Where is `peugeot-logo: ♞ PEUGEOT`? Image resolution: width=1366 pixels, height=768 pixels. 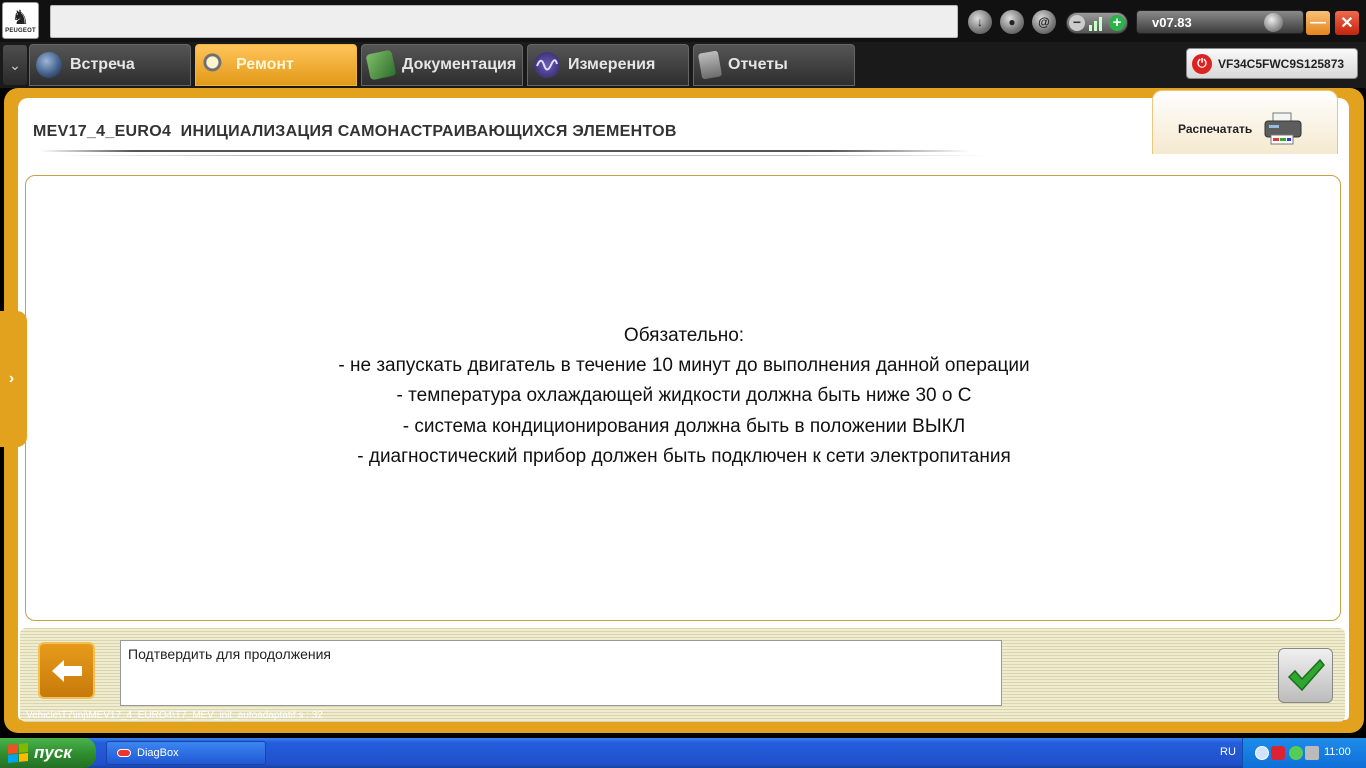 peugeot-logo: ♞ PEUGEOT is located at coordinates (20, 20).